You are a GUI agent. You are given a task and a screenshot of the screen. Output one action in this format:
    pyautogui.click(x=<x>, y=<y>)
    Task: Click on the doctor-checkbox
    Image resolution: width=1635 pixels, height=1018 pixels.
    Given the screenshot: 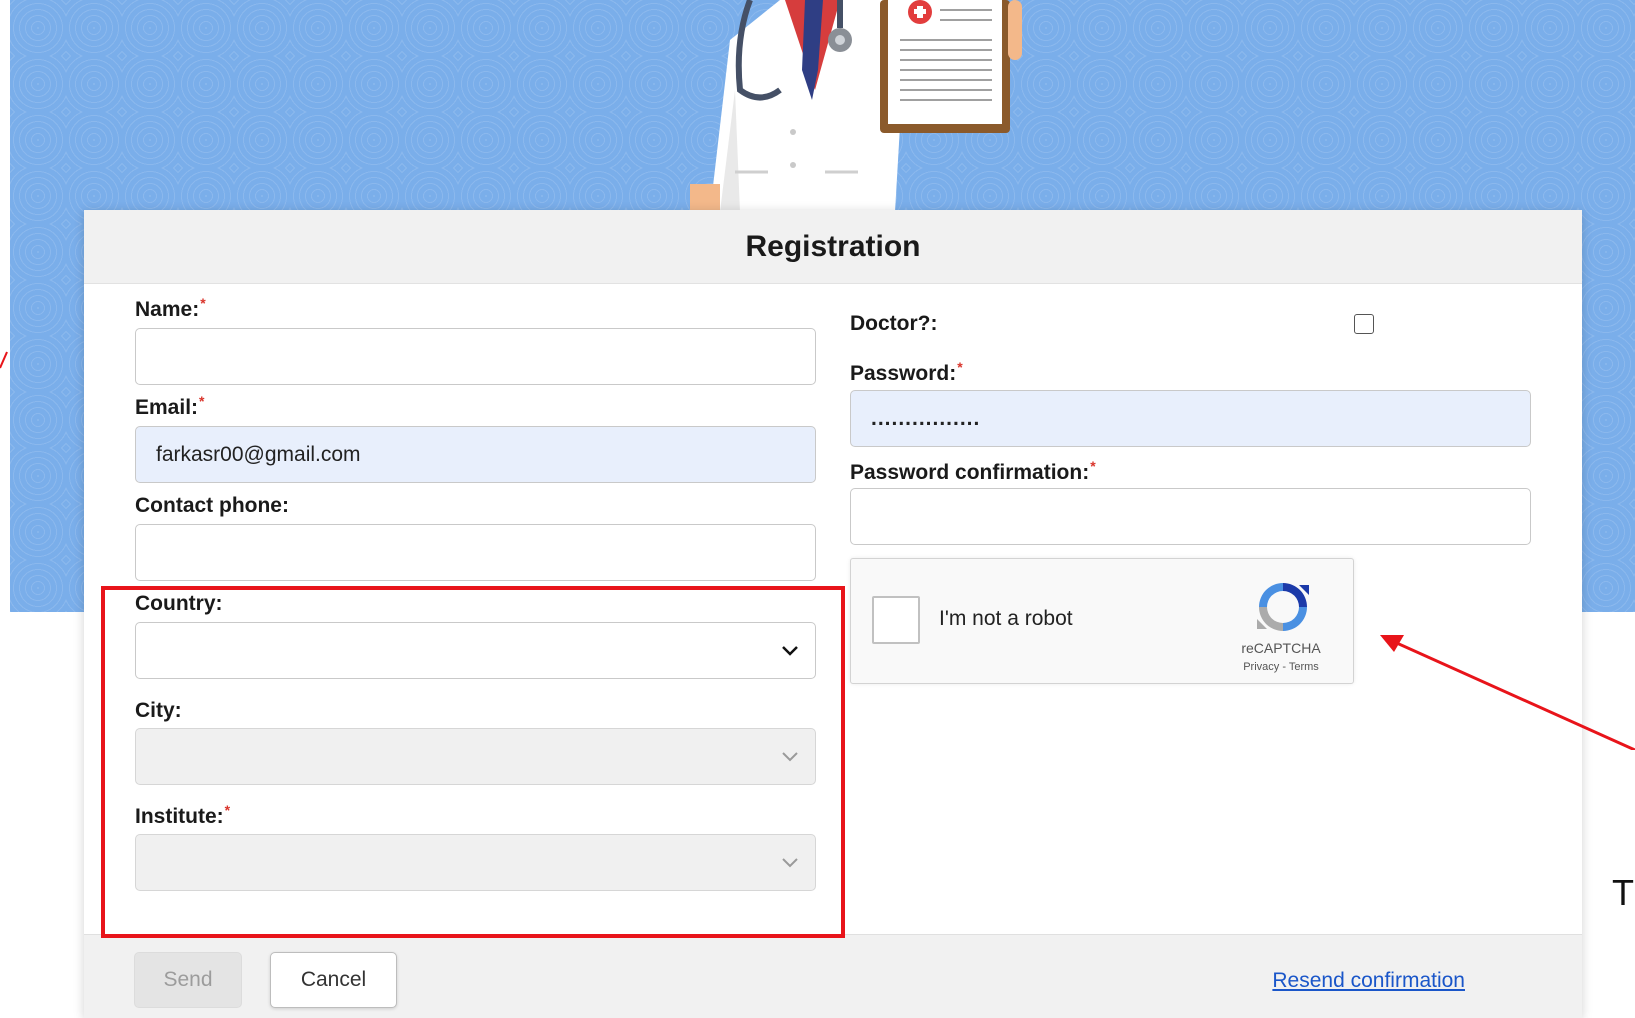 What is the action you would take?
    pyautogui.click(x=1364, y=324)
    